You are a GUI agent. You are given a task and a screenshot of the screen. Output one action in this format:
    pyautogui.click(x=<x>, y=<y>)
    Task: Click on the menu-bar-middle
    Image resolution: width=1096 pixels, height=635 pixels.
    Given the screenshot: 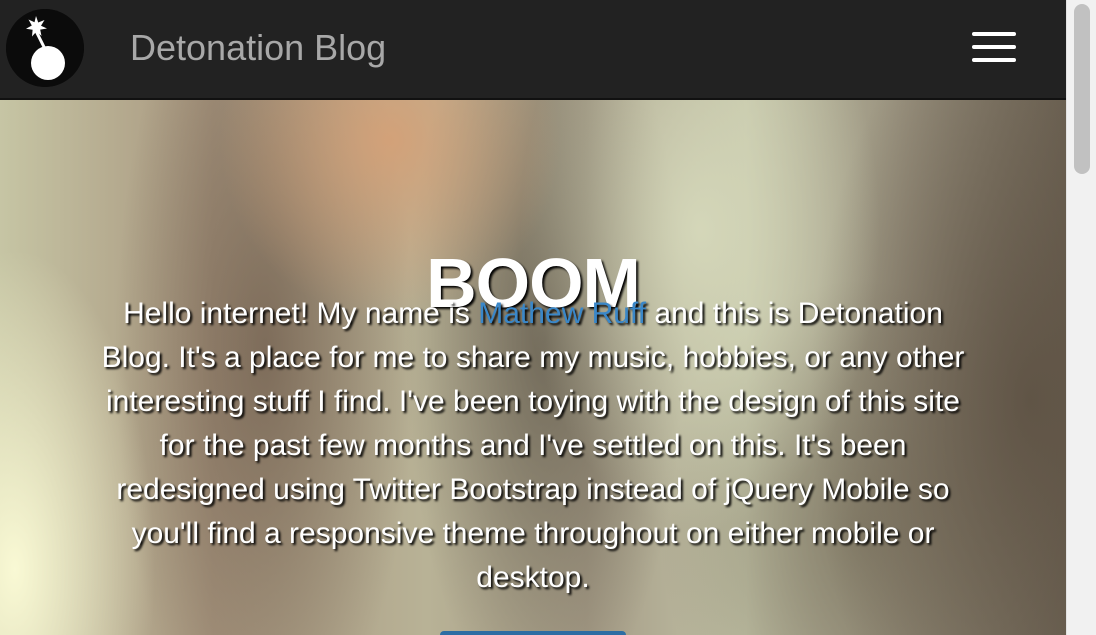 What is the action you would take?
    pyautogui.click(x=994, y=47)
    